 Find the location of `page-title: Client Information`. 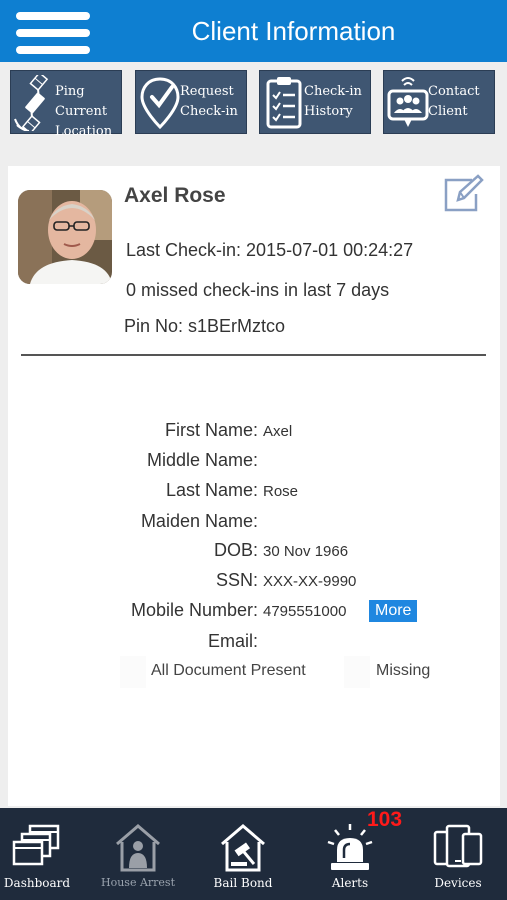

page-title: Client Information is located at coordinates (293, 31).